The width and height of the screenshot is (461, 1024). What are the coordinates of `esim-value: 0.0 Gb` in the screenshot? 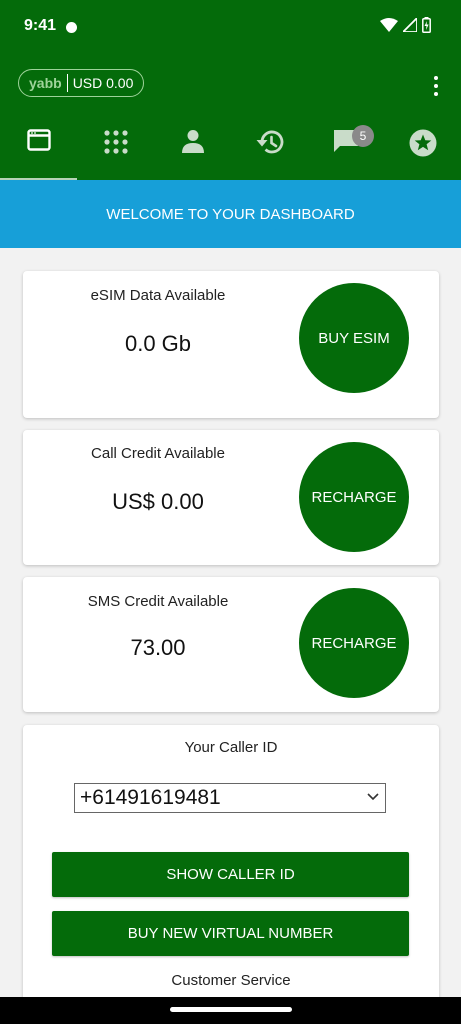 It's located at (158, 343).